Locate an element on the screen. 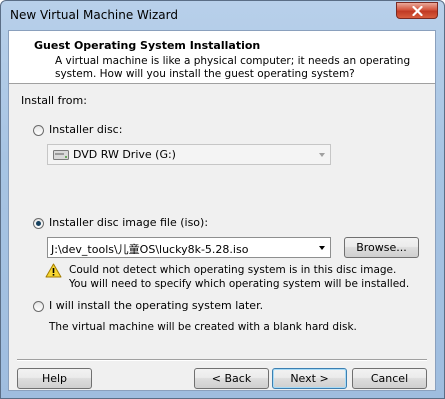 The width and height of the screenshot is (445, 399). warning-icon is located at coordinates (53, 270).